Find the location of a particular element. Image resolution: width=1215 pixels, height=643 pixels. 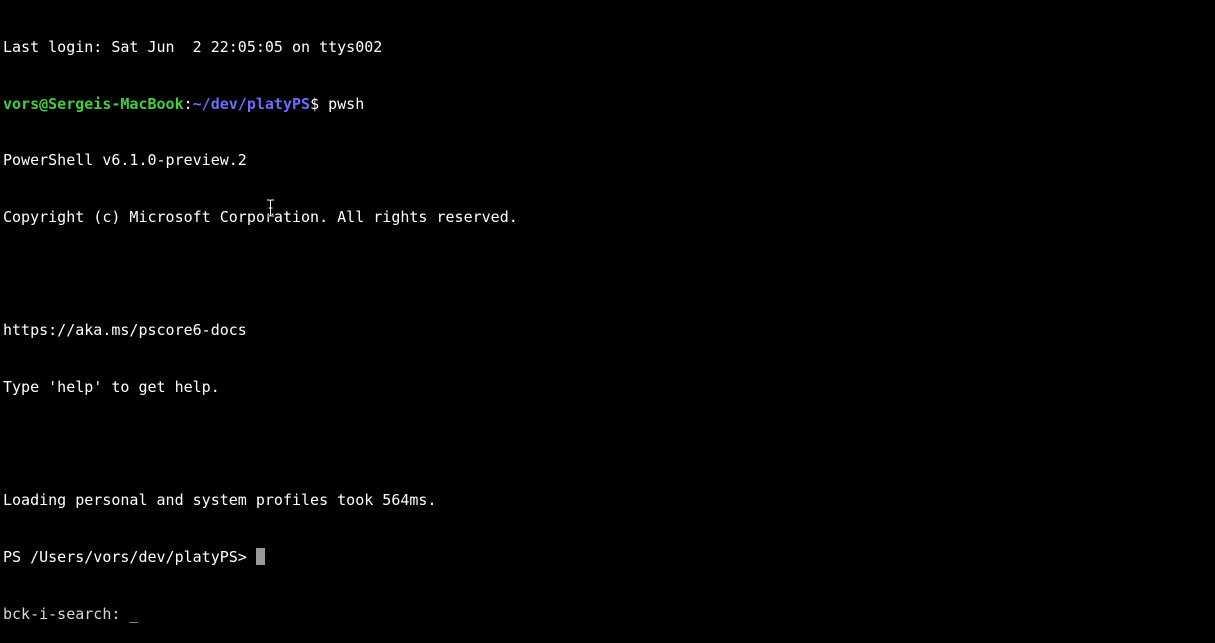

banner-version-line: PowerShell v6.1.0-preview.2 is located at coordinates (125, 160).